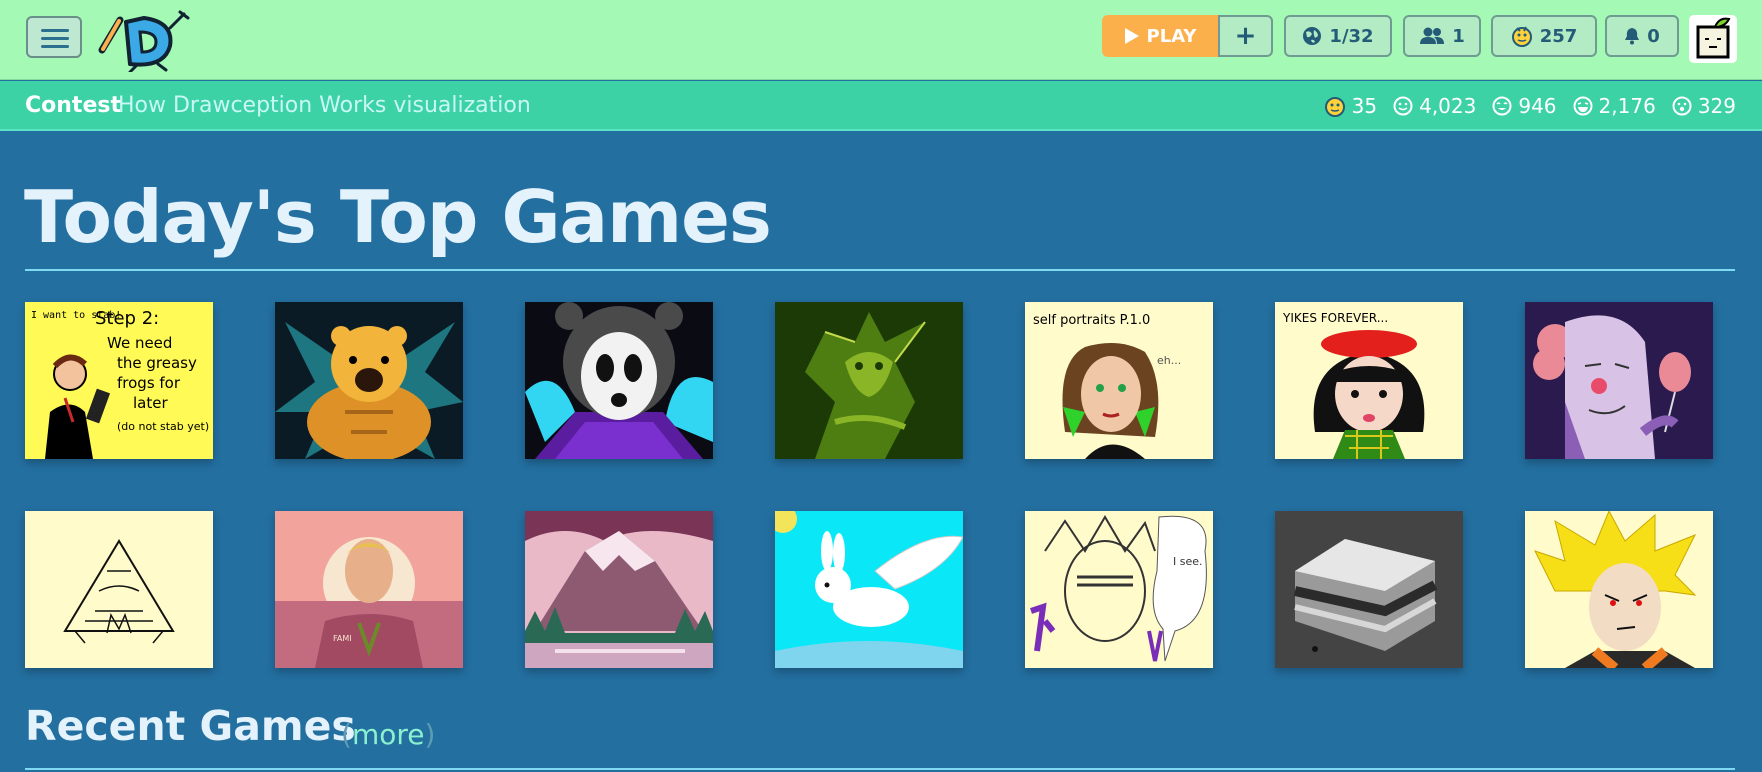  What do you see at coordinates (342, 638) in the screenshot?
I see `svg-text: FAMI` at bounding box center [342, 638].